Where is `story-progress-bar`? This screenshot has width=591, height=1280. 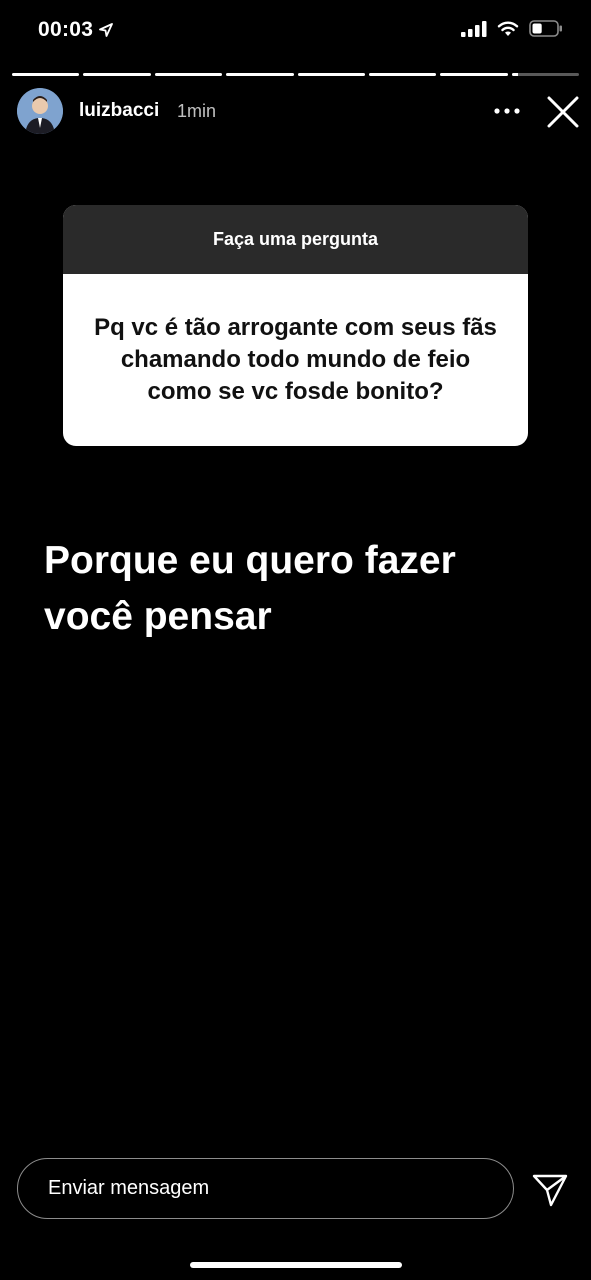 story-progress-bar is located at coordinates (295, 74).